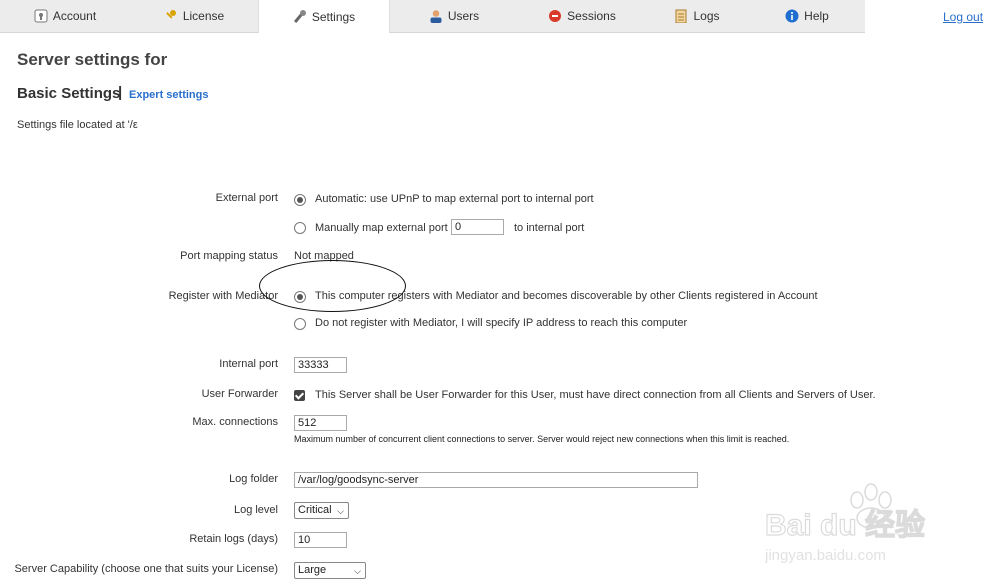 This screenshot has height=586, width=1000. I want to click on page-title: Server settings for, so click(92, 59).